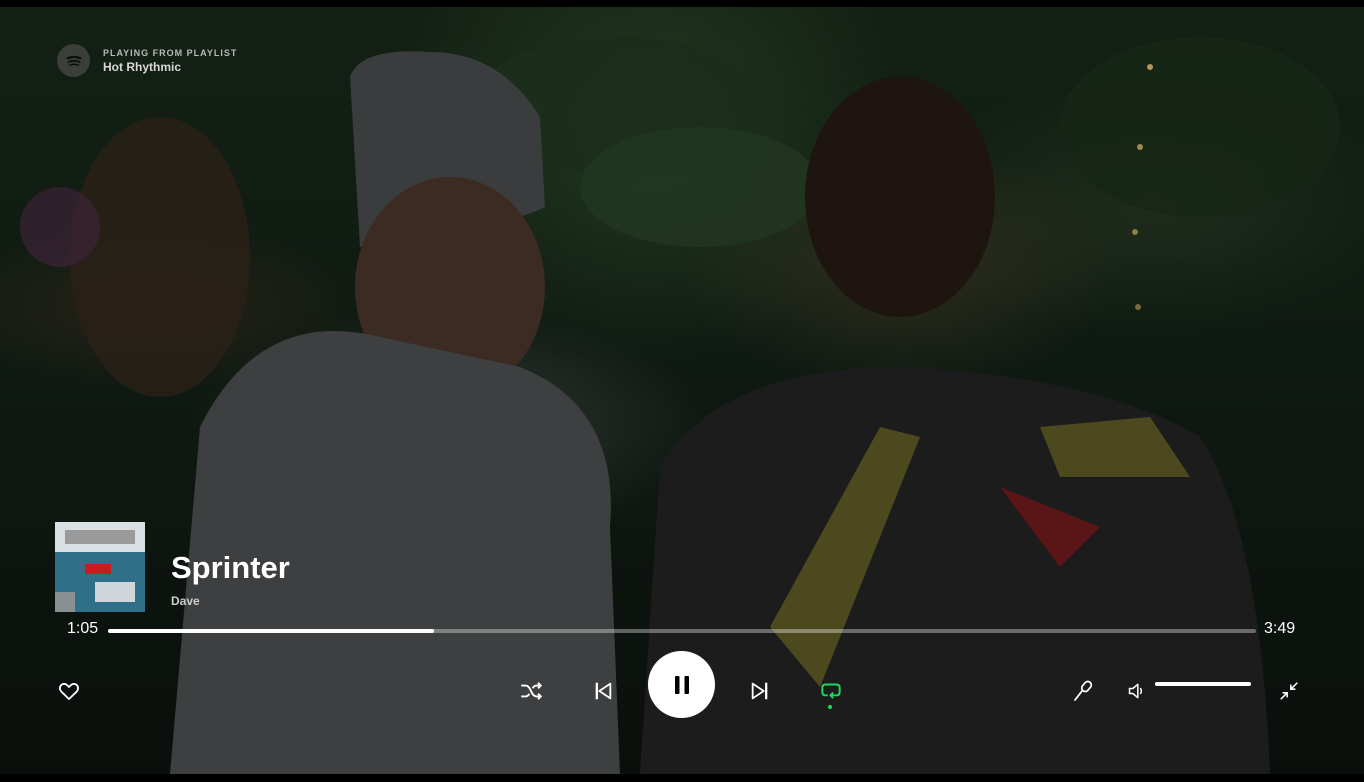 The width and height of the screenshot is (1364, 782). Describe the element at coordinates (230, 568) in the screenshot. I see `track-title: Sprinter` at that location.